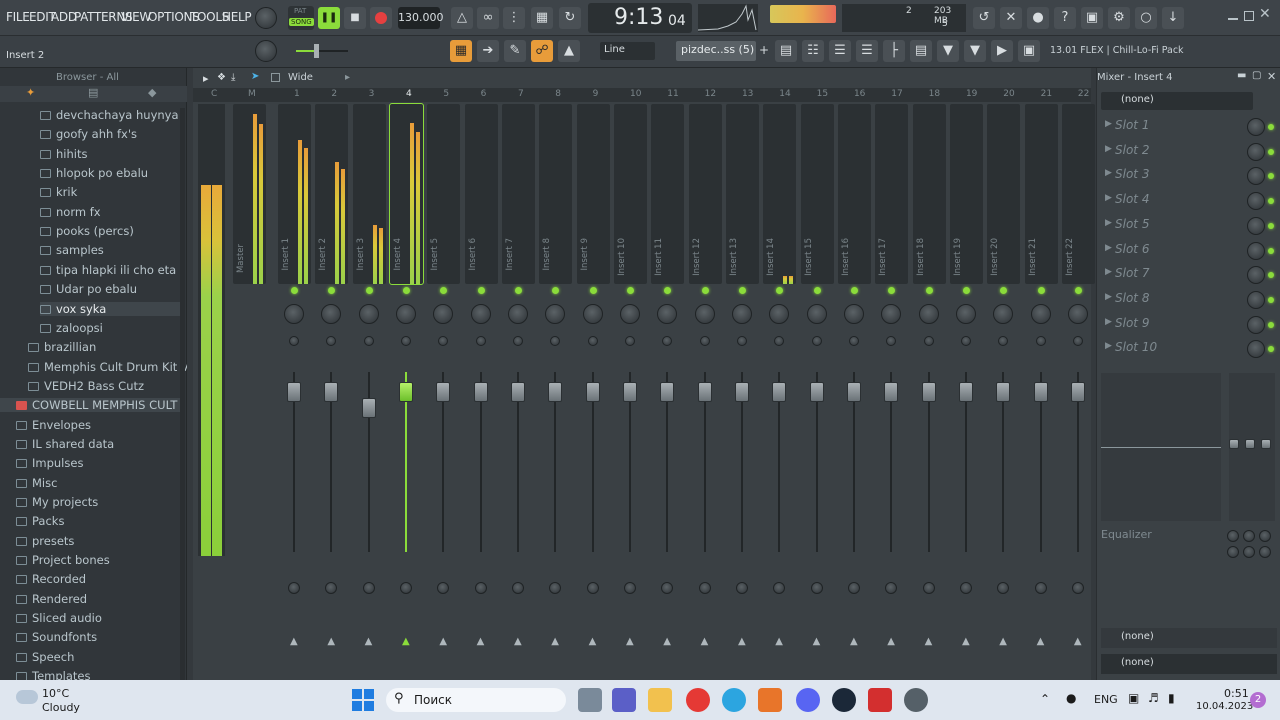 Image resolution: width=1280 pixels, height=720 pixels. I want to click on clock-date: 10.04.2023, so click(1224, 706).